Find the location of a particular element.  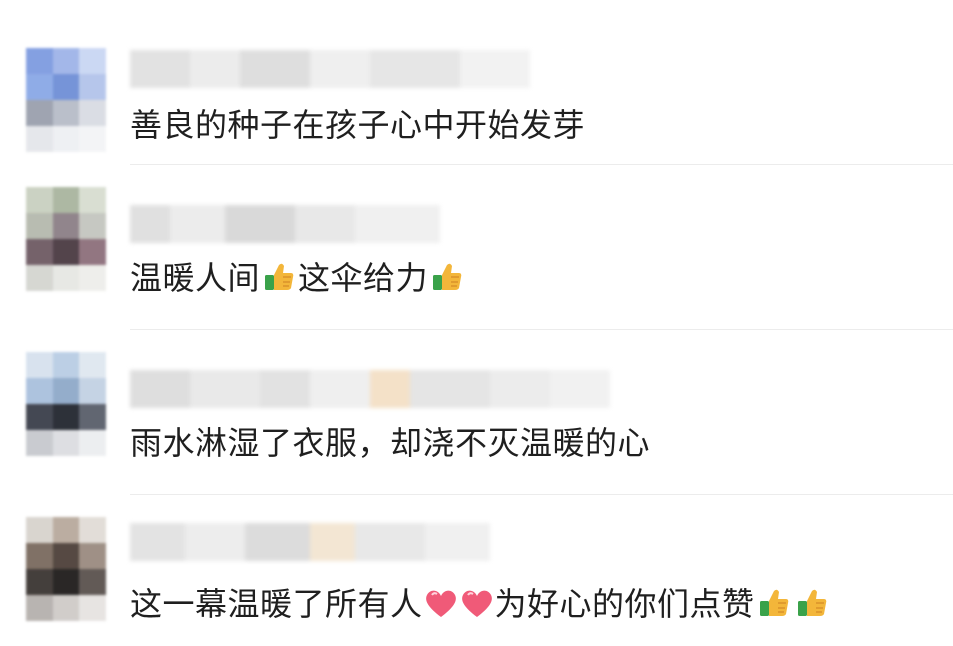

comment-text-part: 温暖人间 is located at coordinates (195, 278).